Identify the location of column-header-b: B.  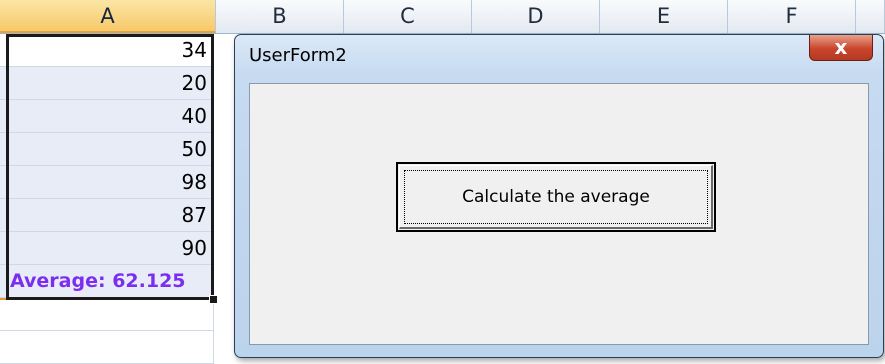
(280, 16).